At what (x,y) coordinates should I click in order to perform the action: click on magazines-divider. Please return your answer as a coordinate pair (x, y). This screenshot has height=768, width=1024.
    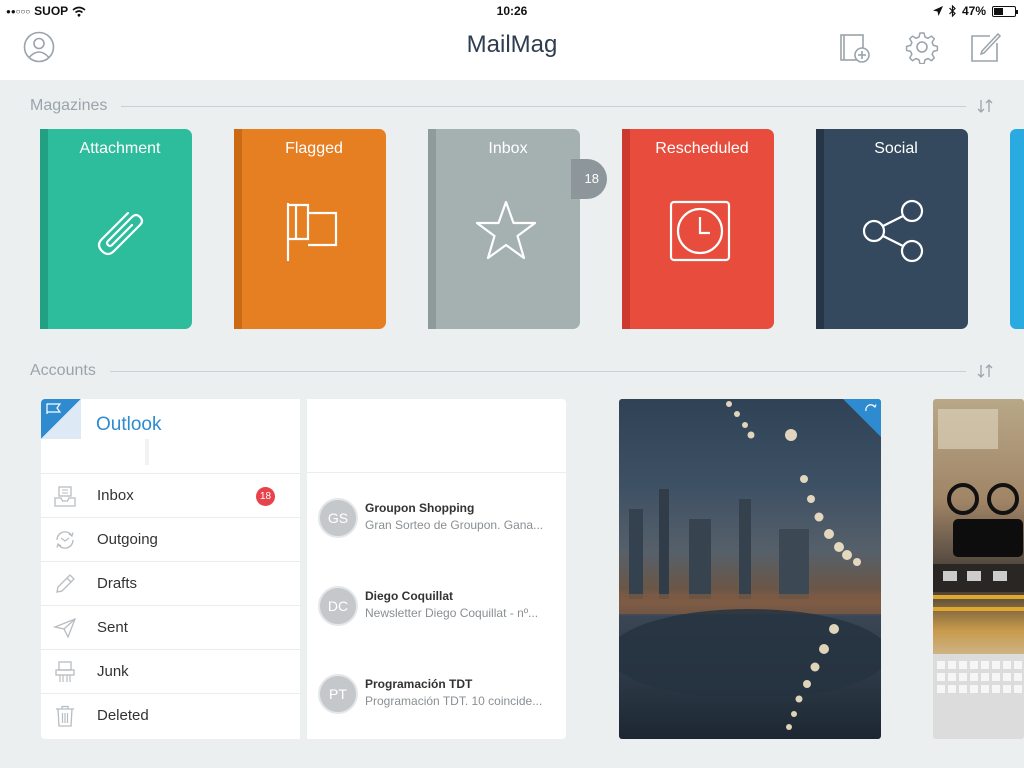
    Looking at the image, I should click on (543, 106).